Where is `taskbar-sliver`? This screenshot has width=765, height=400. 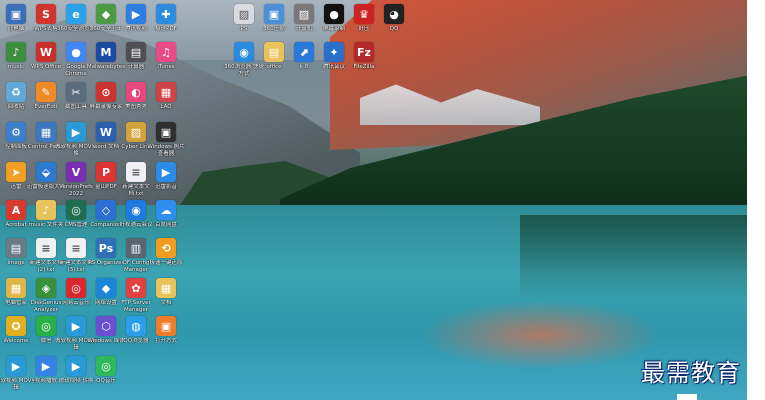
taskbar-sliver is located at coordinates (687, 397).